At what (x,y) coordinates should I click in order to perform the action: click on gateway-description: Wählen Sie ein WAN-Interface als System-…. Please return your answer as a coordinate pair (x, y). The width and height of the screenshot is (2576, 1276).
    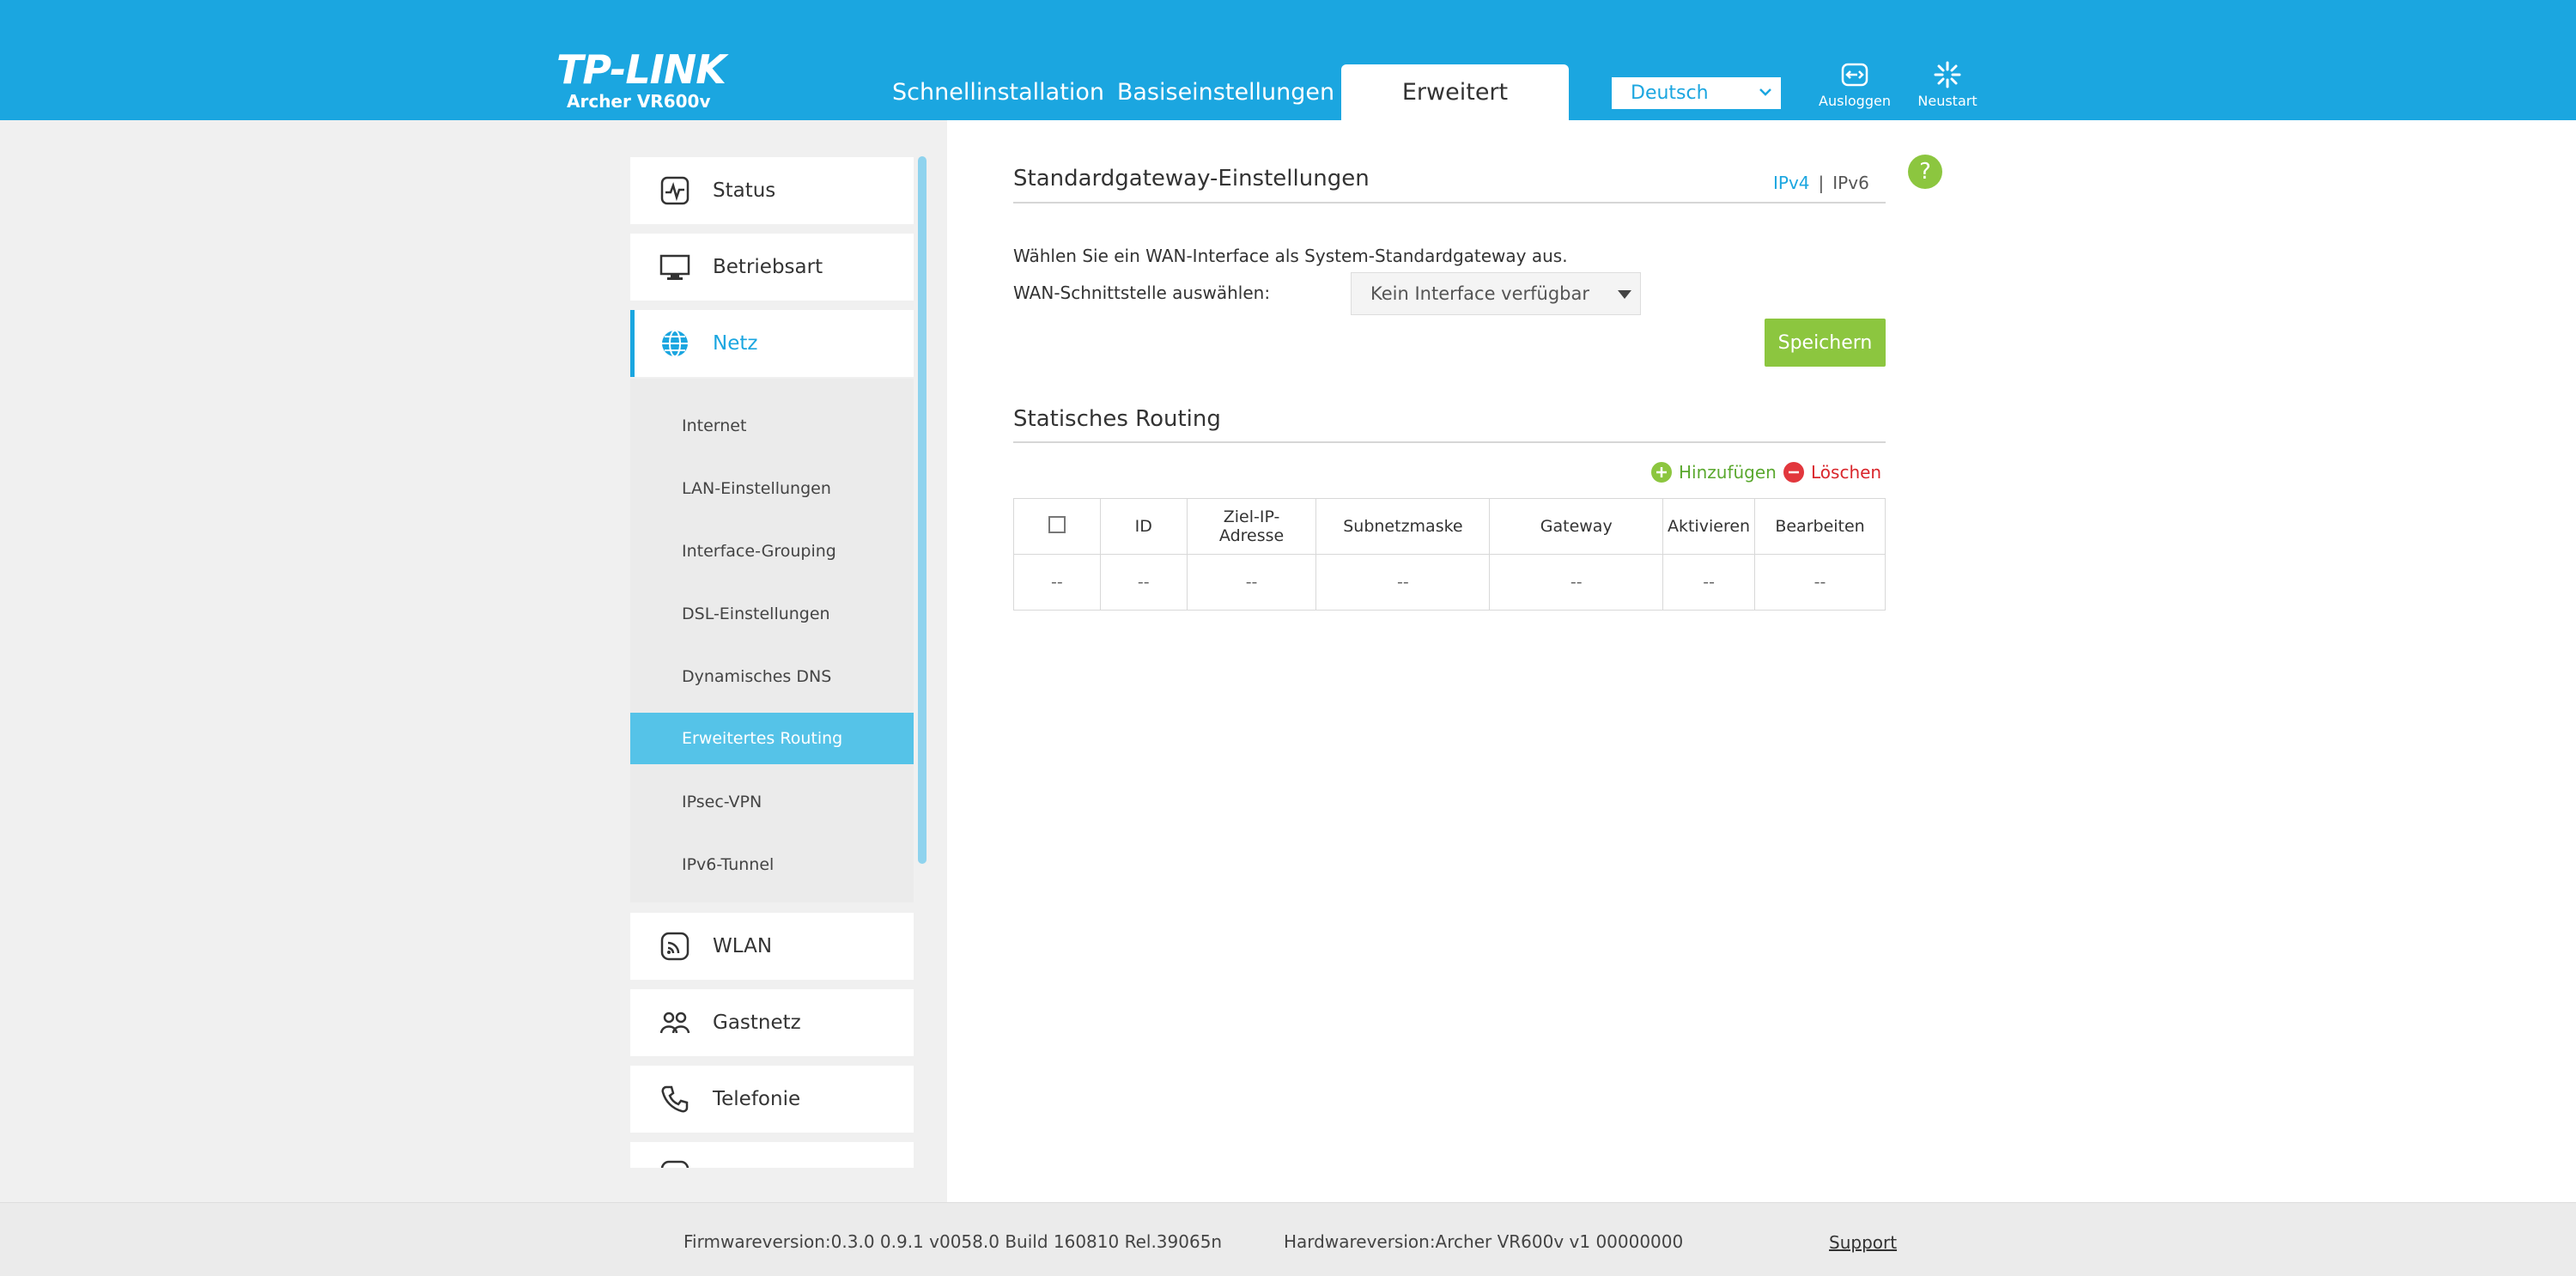
    Looking at the image, I should click on (1290, 256).